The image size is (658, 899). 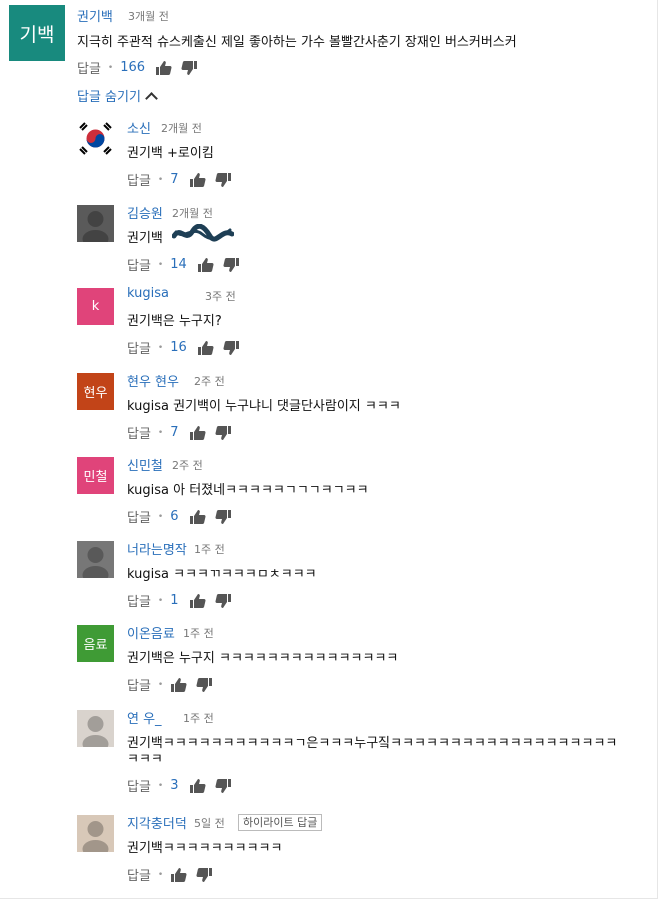 I want to click on reply-author: 현우 현우, so click(x=153, y=380).